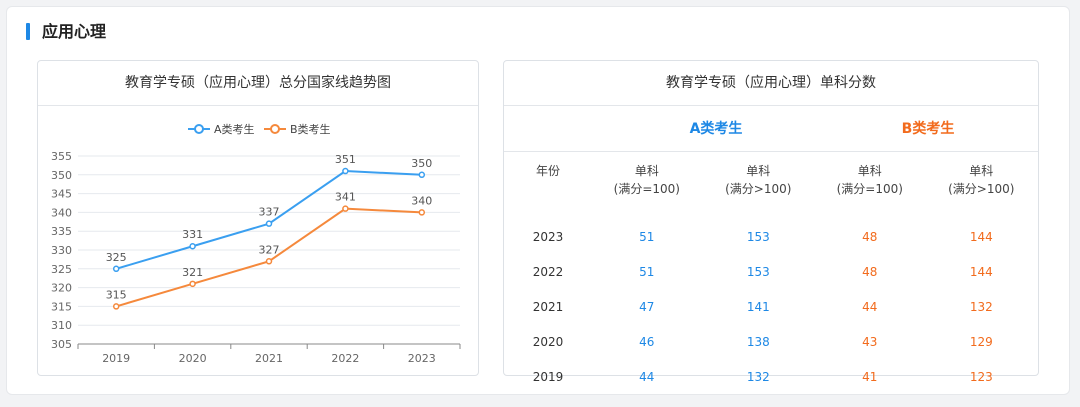  What do you see at coordinates (647, 376) in the screenshot?
I see `cell-a-le100: 44` at bounding box center [647, 376].